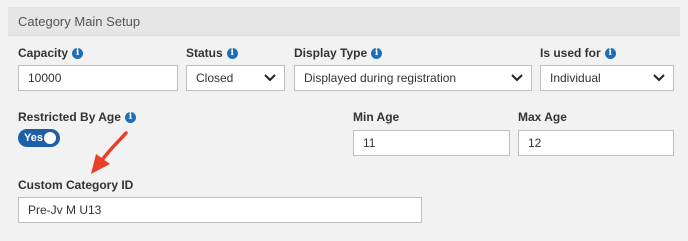 This screenshot has width=688, height=241. Describe the element at coordinates (98, 78) in the screenshot. I see `capacity-input: 10000` at that location.